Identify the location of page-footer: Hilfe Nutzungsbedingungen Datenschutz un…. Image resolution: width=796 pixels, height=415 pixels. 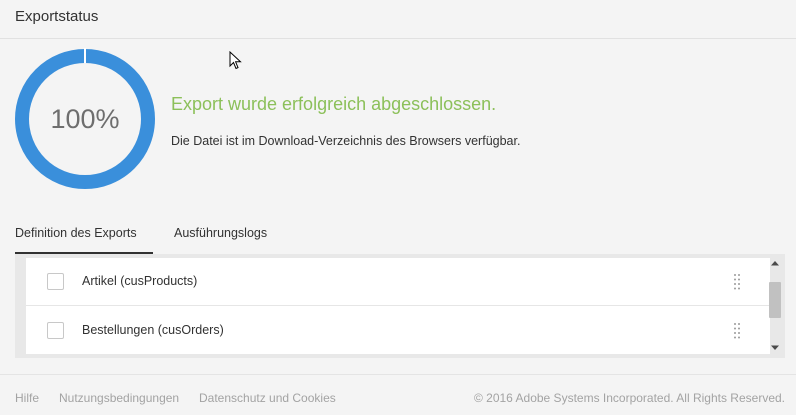
(398, 394).